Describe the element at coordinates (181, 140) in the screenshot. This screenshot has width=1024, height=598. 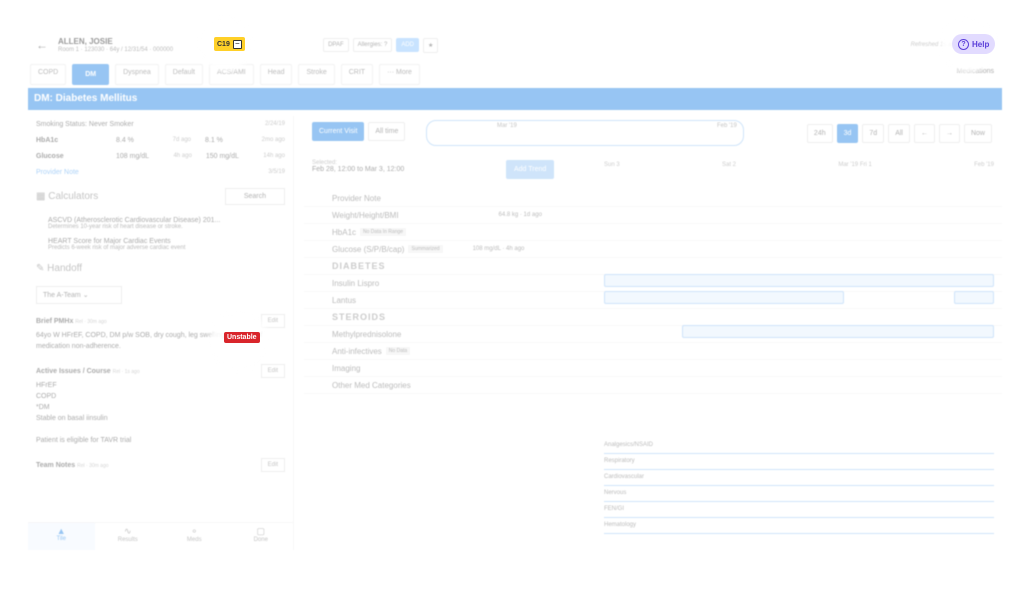
I see `lab-date: 7d ago` at that location.